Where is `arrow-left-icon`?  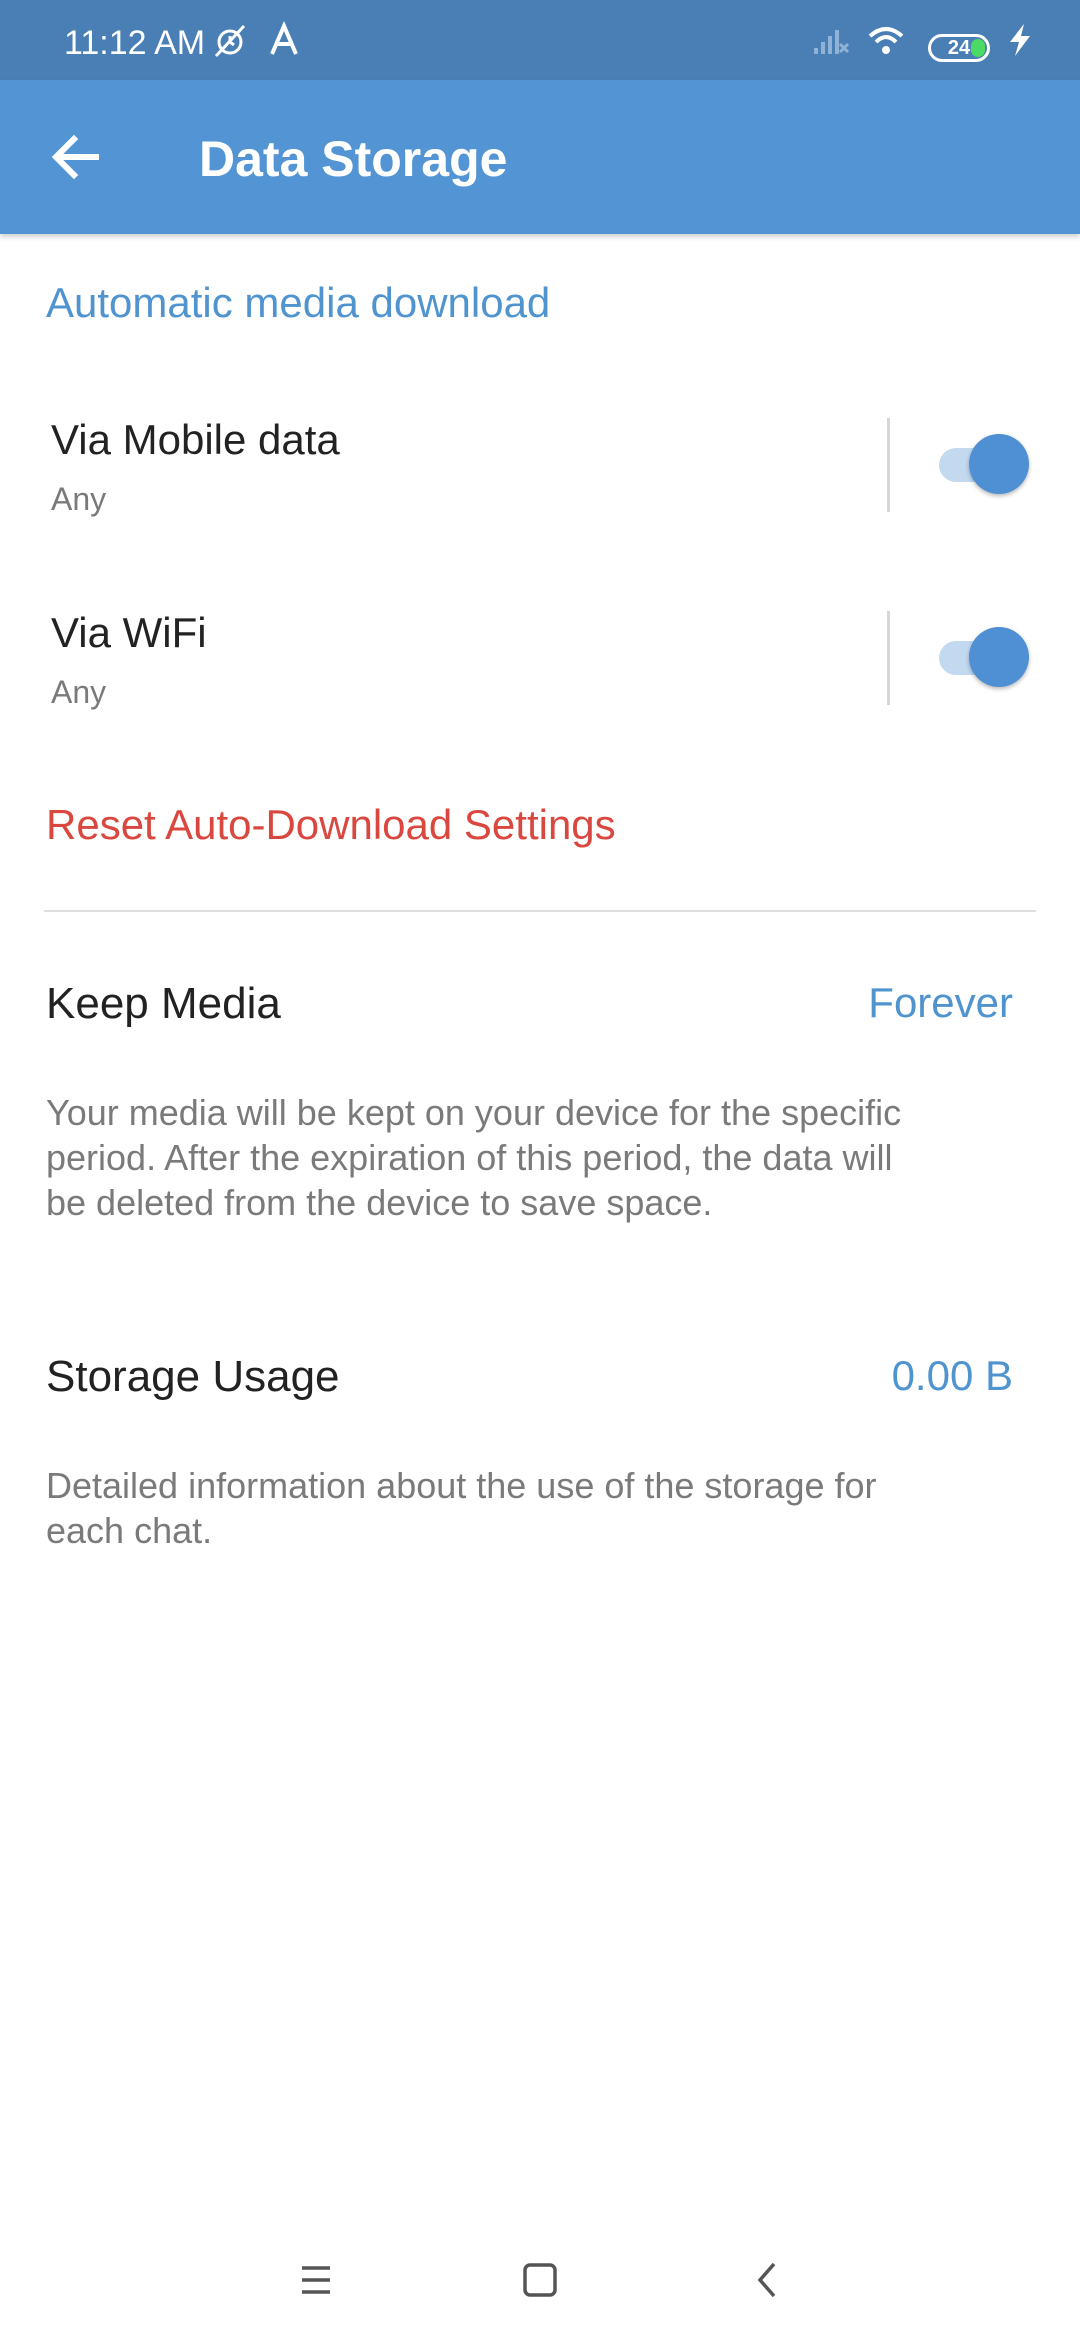 arrow-left-icon is located at coordinates (76, 157).